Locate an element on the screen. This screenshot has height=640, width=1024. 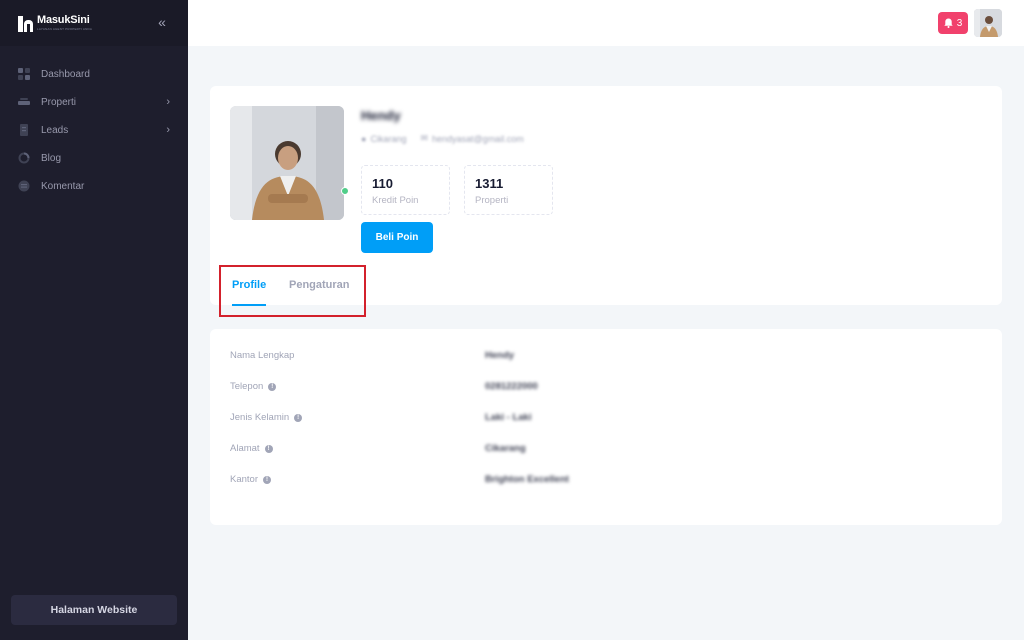
property-icon is located at coordinates (24, 102).